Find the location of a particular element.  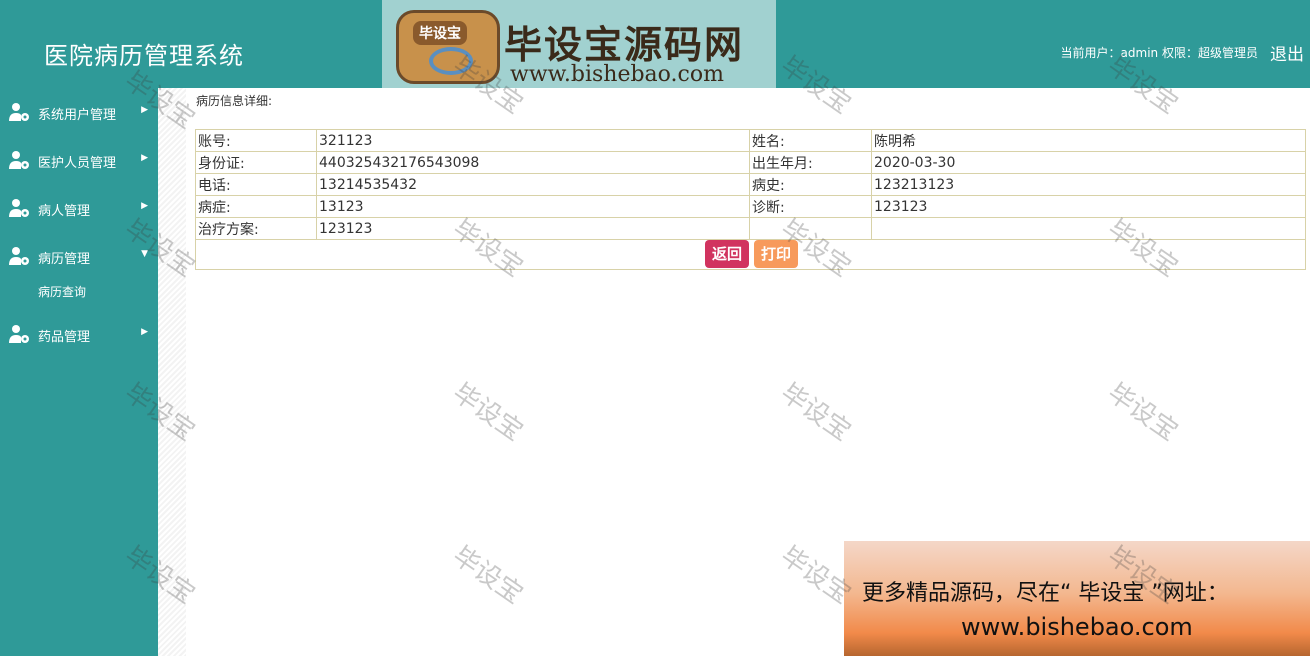

field-label: 姓名: is located at coordinates (810, 140).